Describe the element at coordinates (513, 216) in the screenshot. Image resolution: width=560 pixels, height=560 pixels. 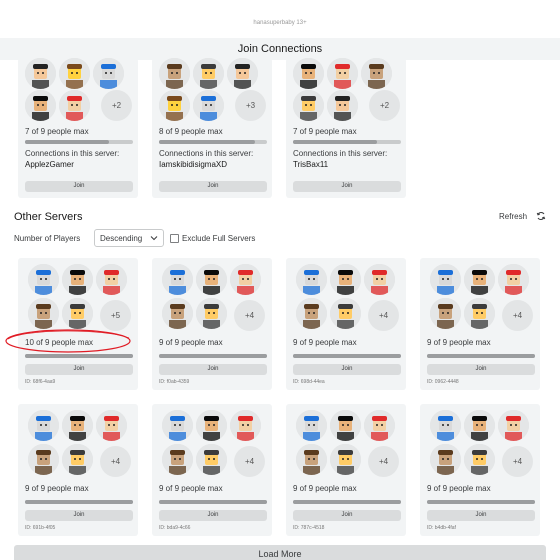
I see `refresh-button: Refresh` at that location.